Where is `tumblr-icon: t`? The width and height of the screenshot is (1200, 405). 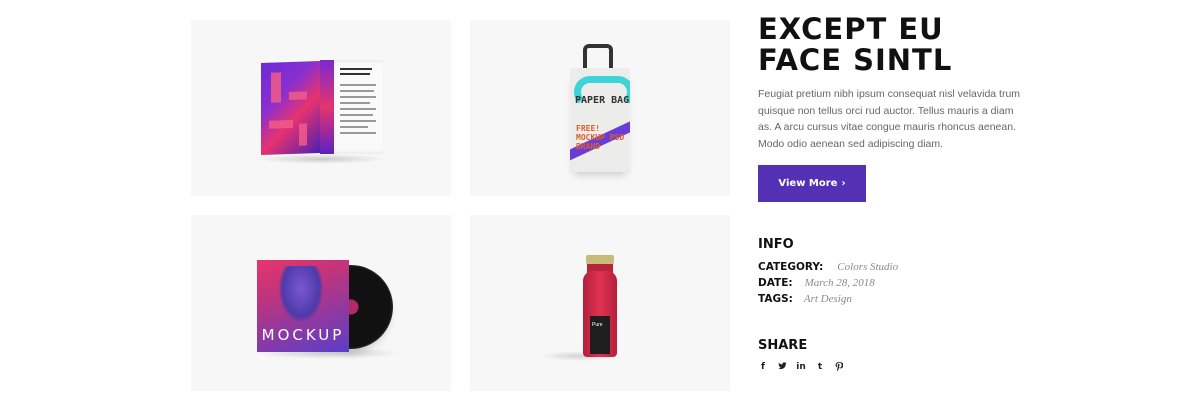
tumblr-icon: t is located at coordinates (820, 368).